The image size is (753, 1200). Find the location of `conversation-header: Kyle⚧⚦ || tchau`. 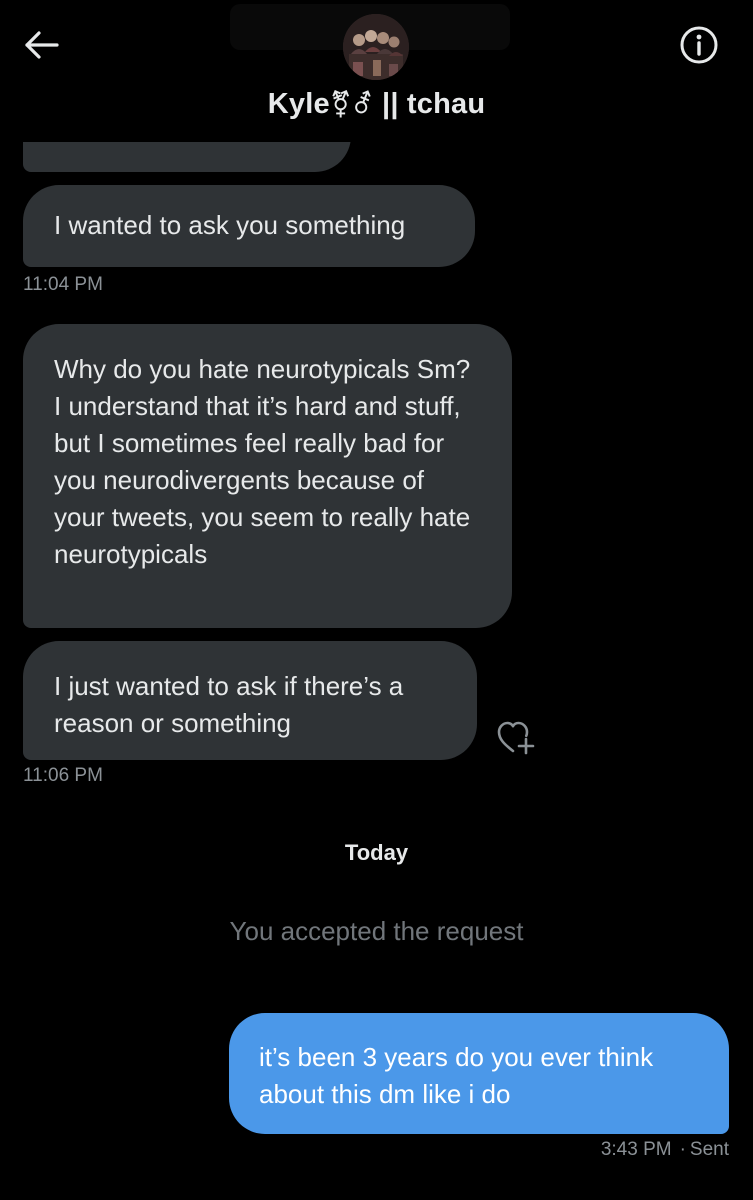

conversation-header: Kyle⚧⚦ || tchau is located at coordinates (376, 71).